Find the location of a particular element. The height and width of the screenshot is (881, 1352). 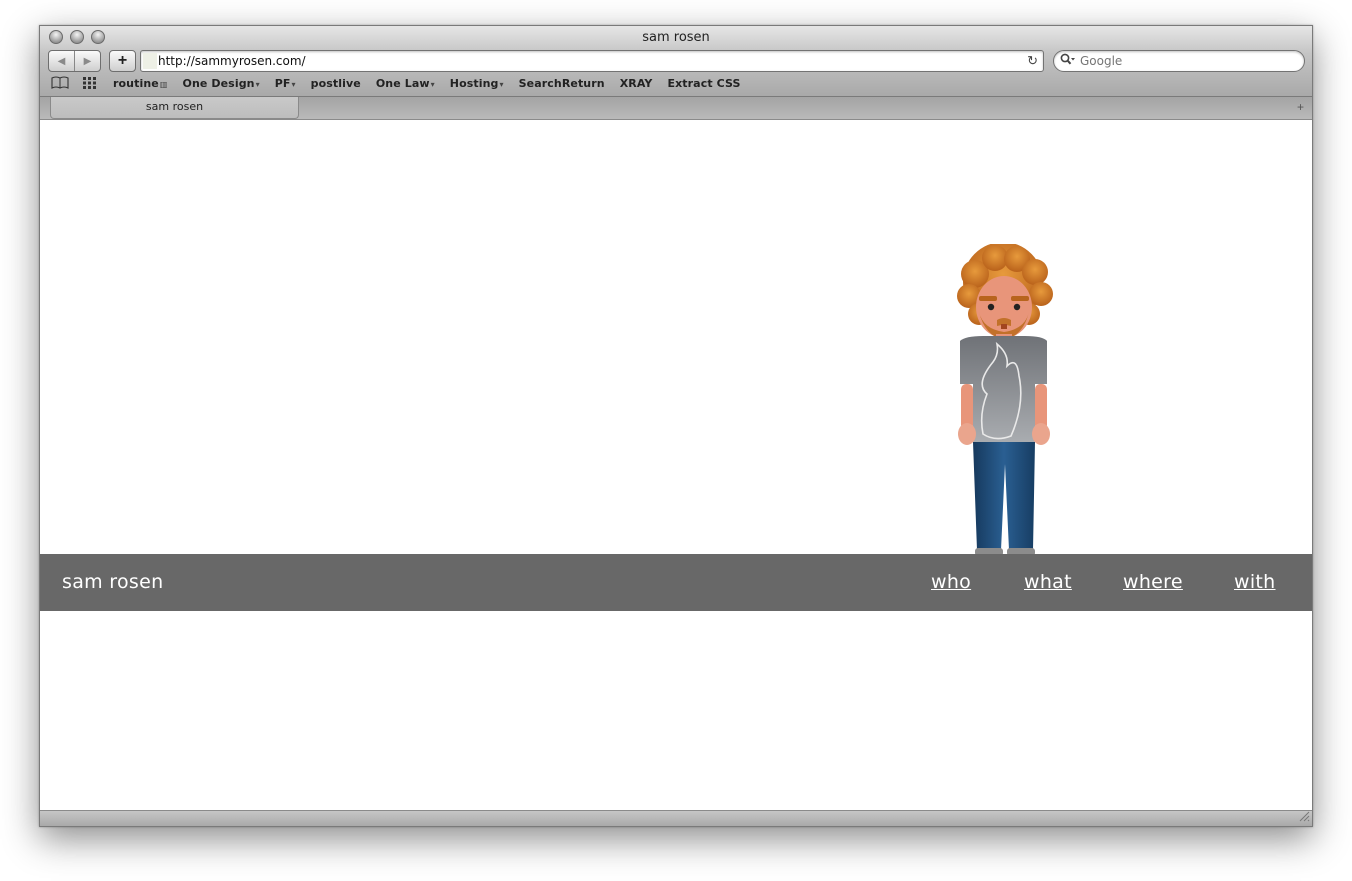

bookmark-one-design: One Design▾ is located at coordinates (221, 83).